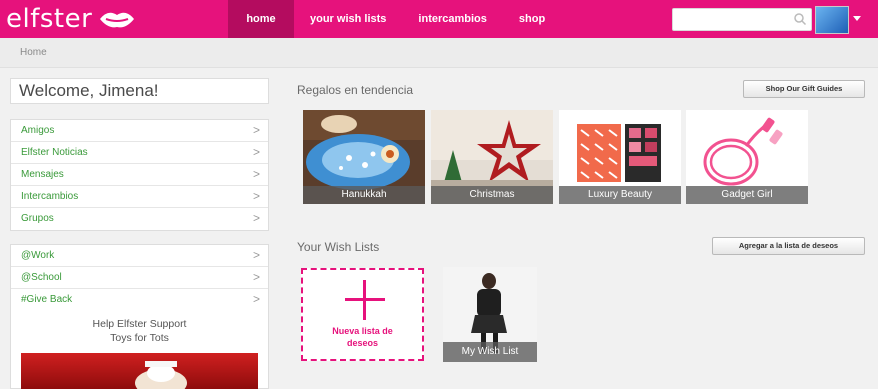  What do you see at coordinates (338, 247) in the screenshot?
I see `wish-lists-title: Your Wish Lists` at bounding box center [338, 247].